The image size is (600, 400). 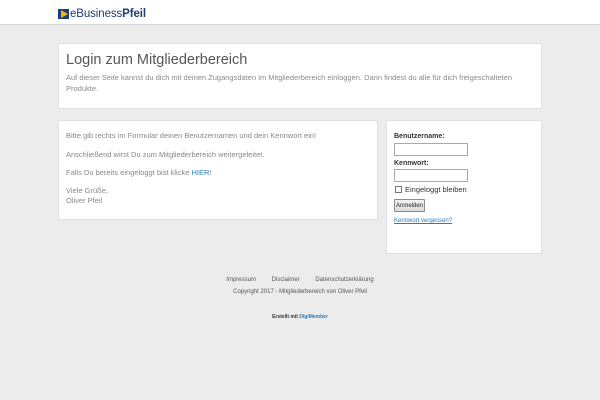 What do you see at coordinates (344, 280) in the screenshot?
I see `footer-link-privacy: Datenschutzerklärung` at bounding box center [344, 280].